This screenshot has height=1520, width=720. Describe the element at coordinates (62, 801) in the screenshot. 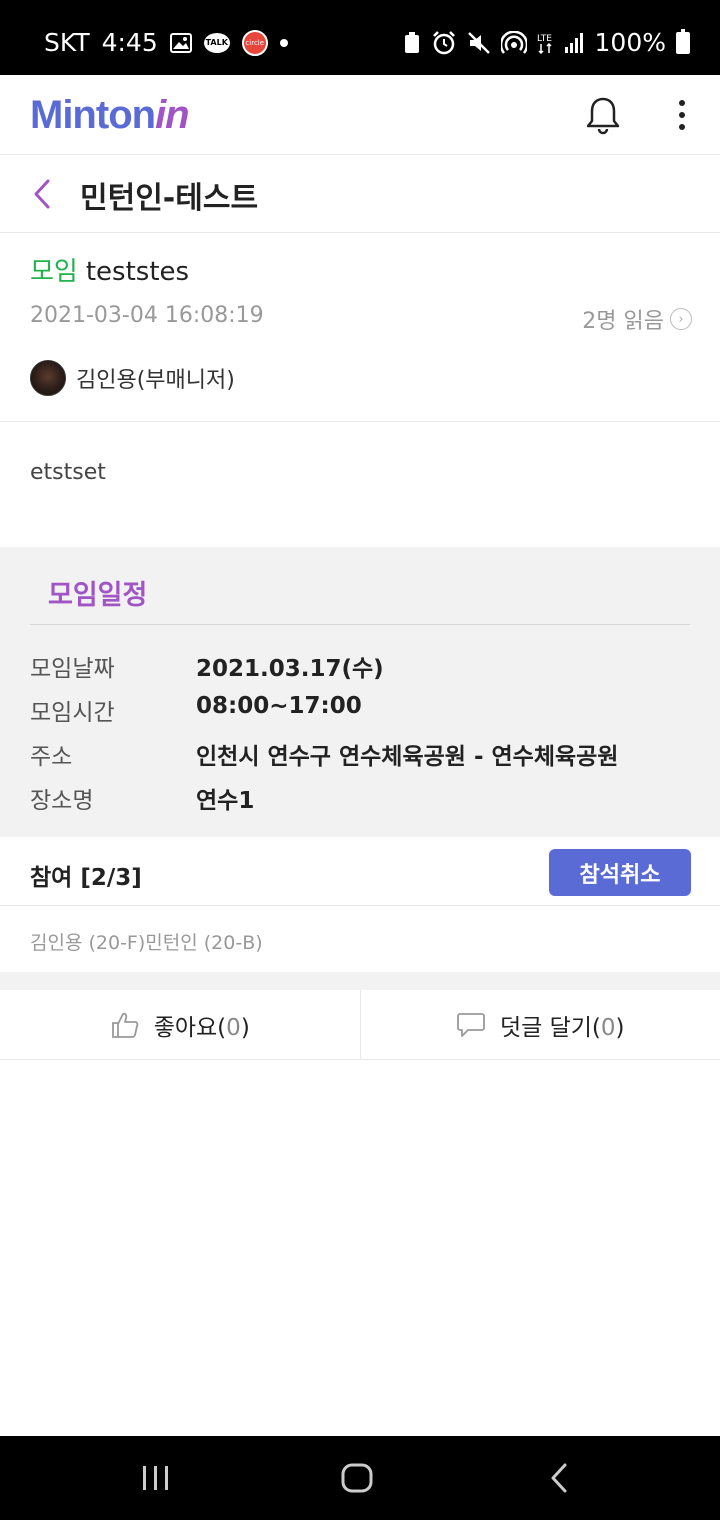

I see `schedule-label: 장소명` at that location.